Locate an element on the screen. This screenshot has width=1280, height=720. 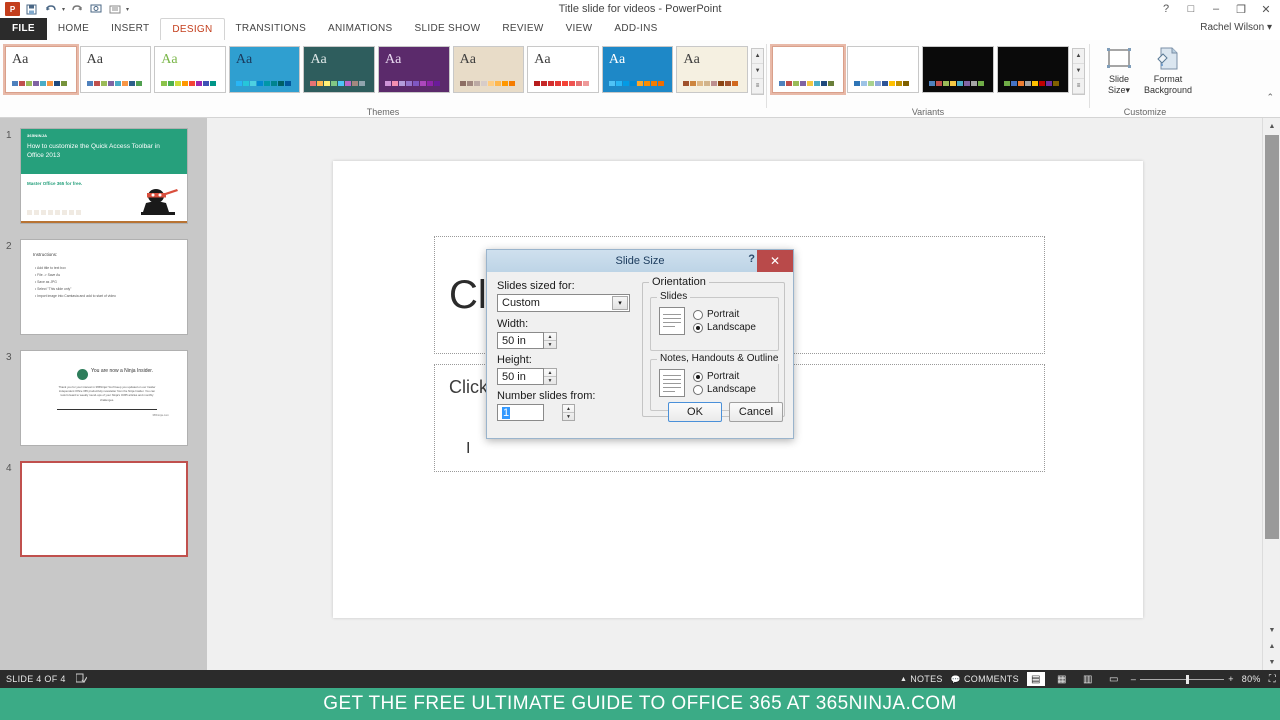
themes-gallery: Aa Aa Aa Aa Aa Aa Aa Aa Aa Aa ▲ ▼ ≡ is located at coordinates (383, 67).